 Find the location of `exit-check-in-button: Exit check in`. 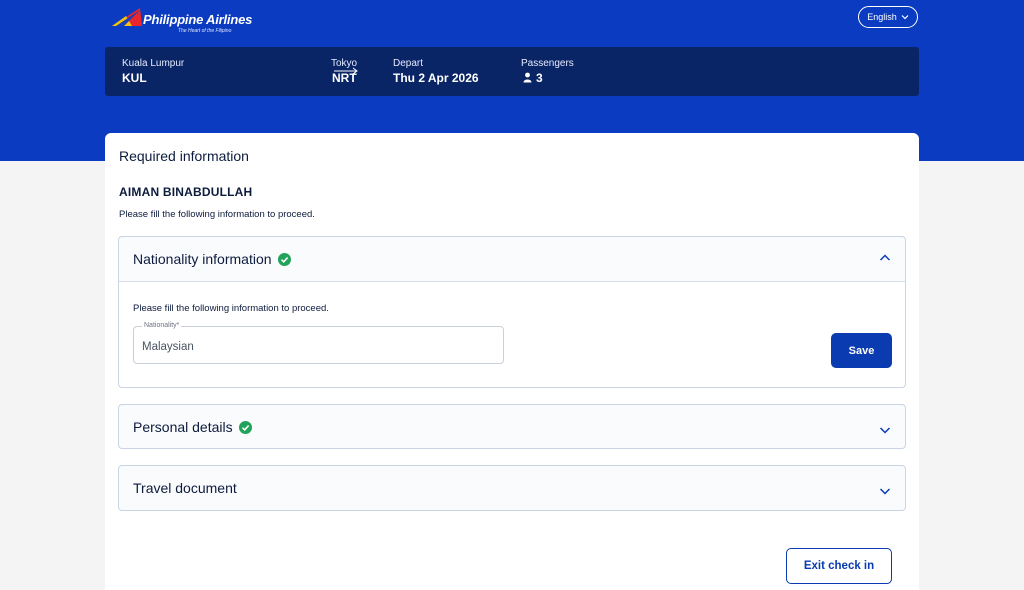

exit-check-in-button: Exit check in is located at coordinates (839, 566).